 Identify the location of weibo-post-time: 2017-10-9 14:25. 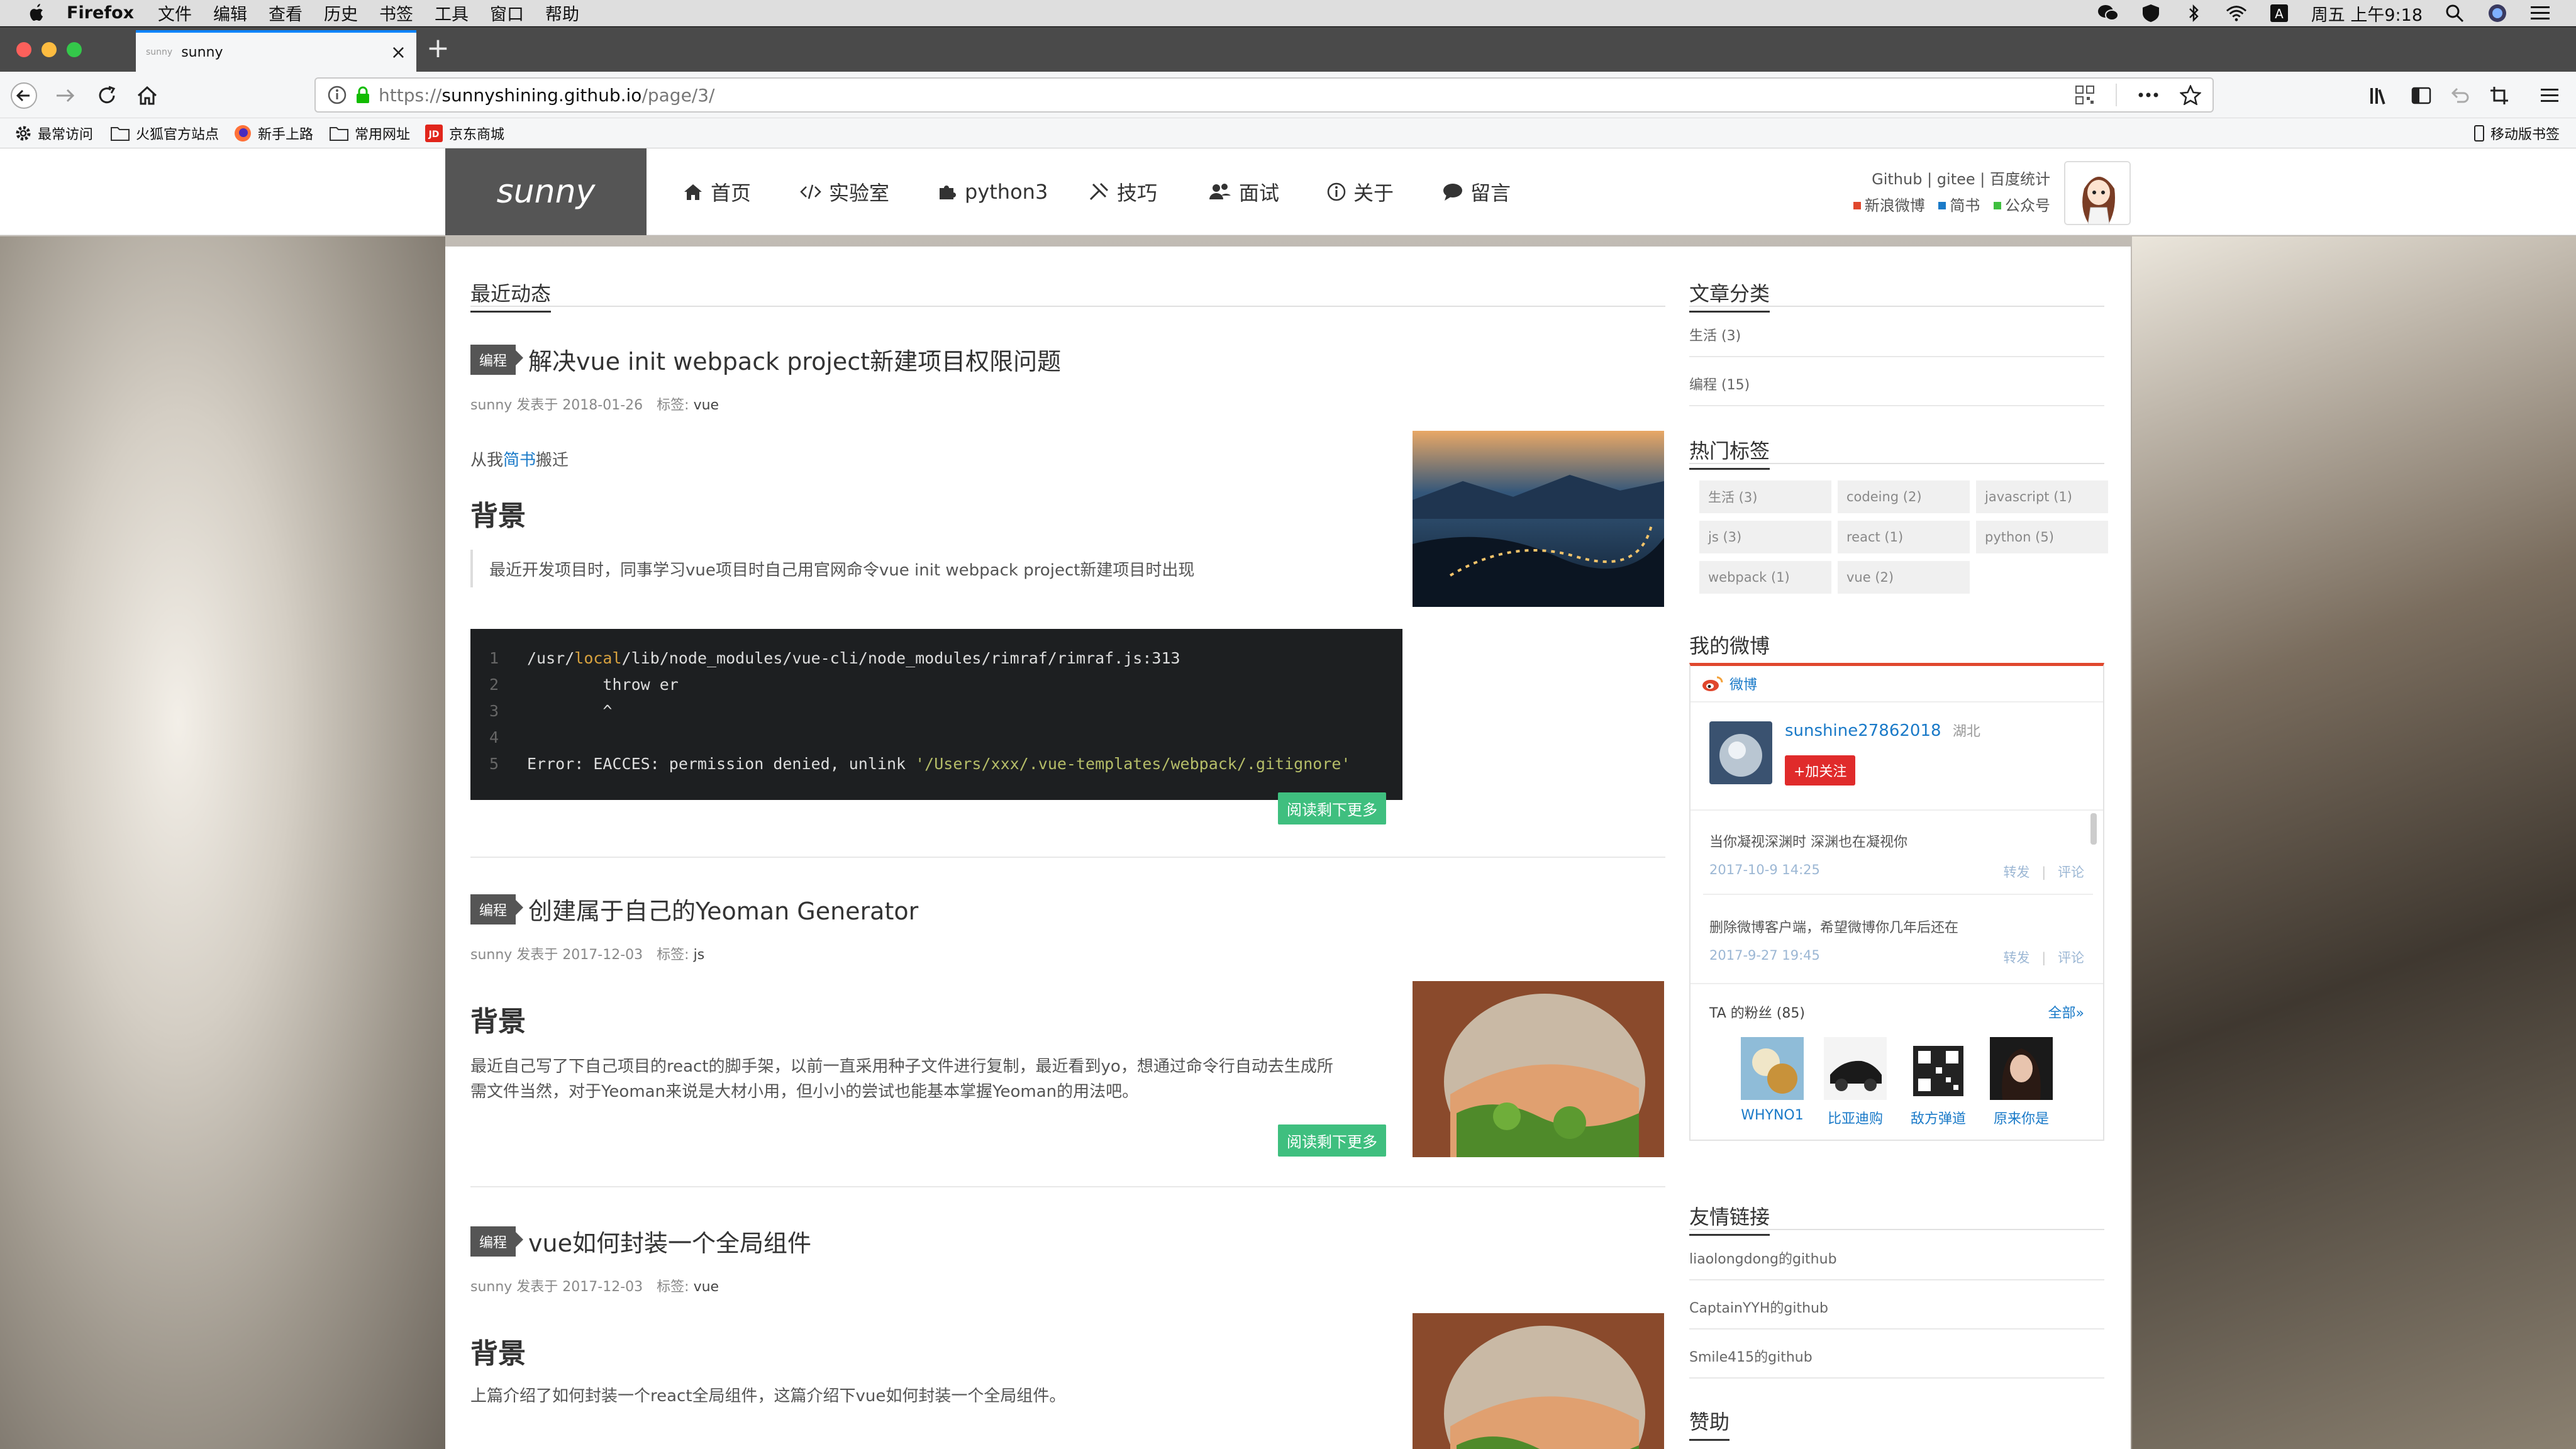
(1764, 869).